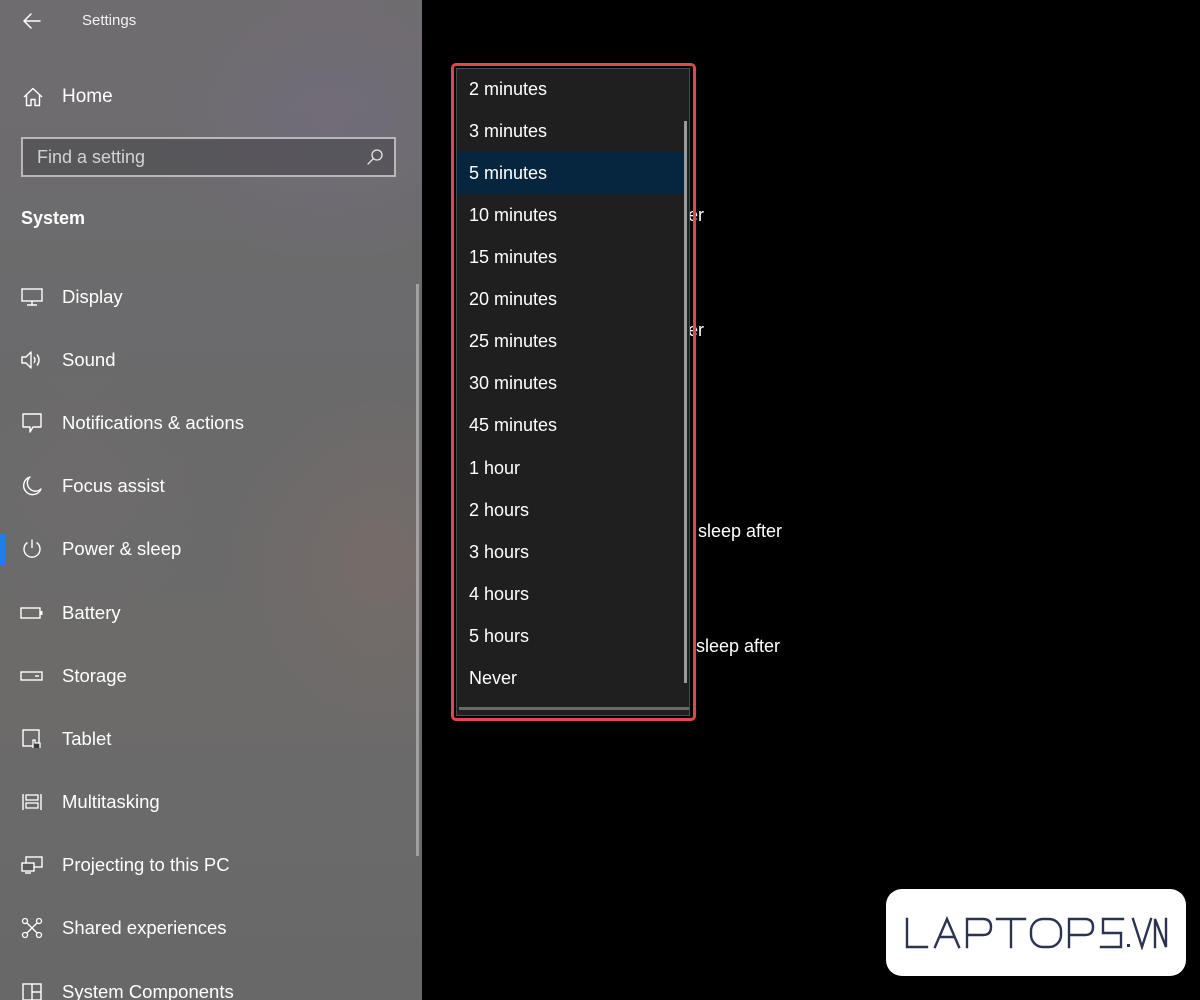  Describe the element at coordinates (571, 636) in the screenshot. I see `dropdown-option: 5 hours` at that location.